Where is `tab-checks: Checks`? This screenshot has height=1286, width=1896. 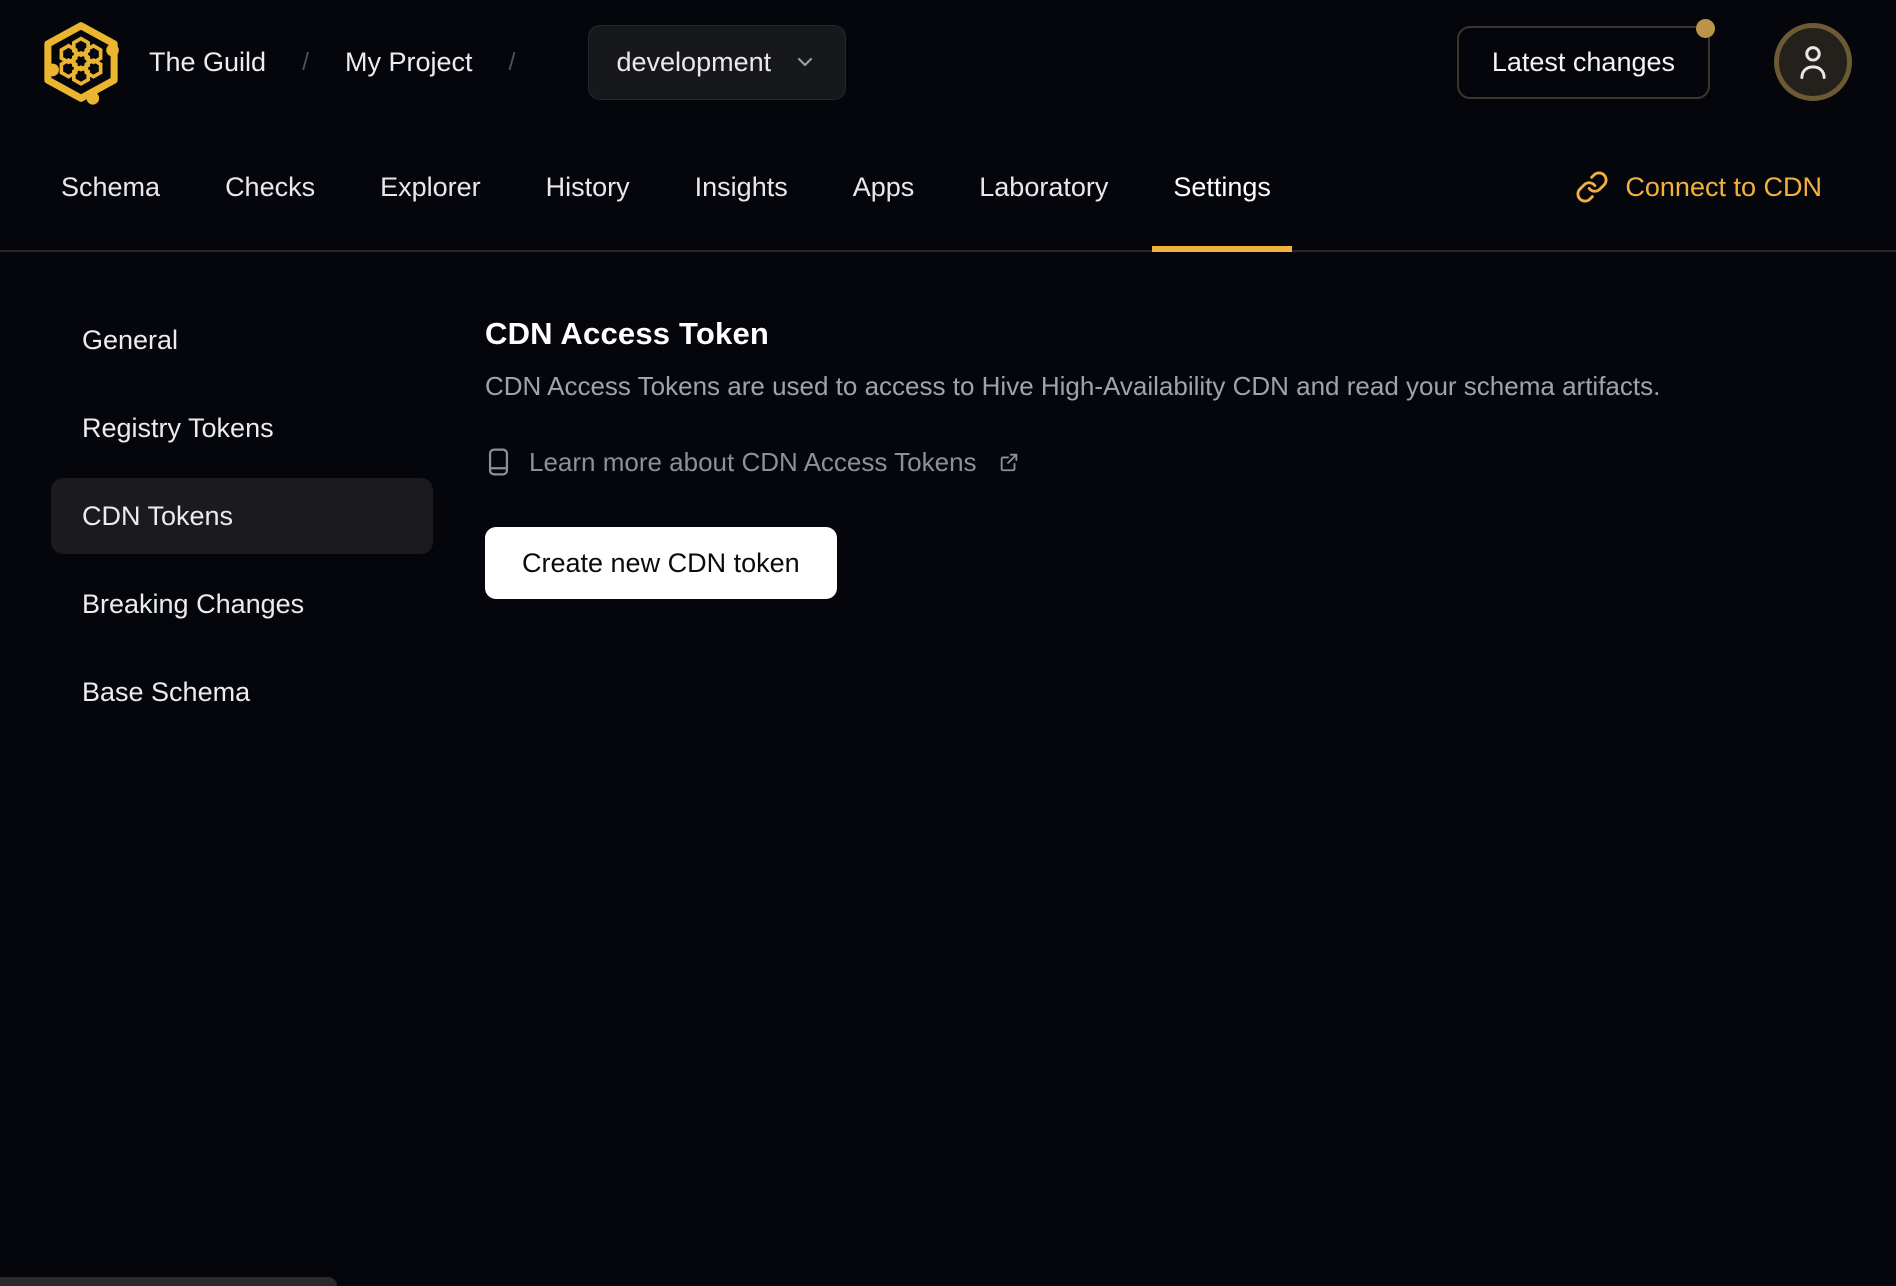
tab-checks: Checks is located at coordinates (270, 187).